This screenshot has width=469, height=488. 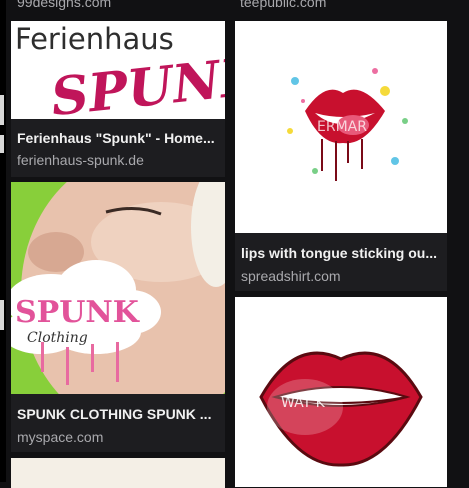 What do you see at coordinates (341, 276) in the screenshot?
I see `result-domain: spreadshirt.com` at bounding box center [341, 276].